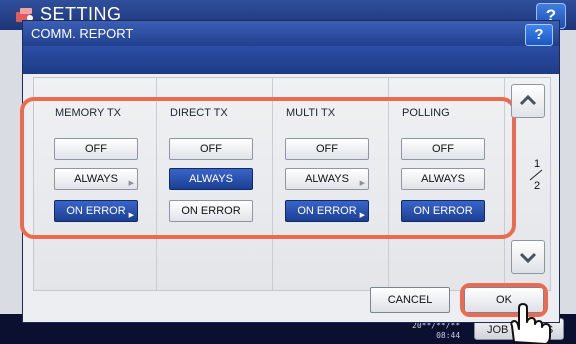  What do you see at coordinates (536, 175) in the screenshot?
I see `page-separator-icon` at bounding box center [536, 175].